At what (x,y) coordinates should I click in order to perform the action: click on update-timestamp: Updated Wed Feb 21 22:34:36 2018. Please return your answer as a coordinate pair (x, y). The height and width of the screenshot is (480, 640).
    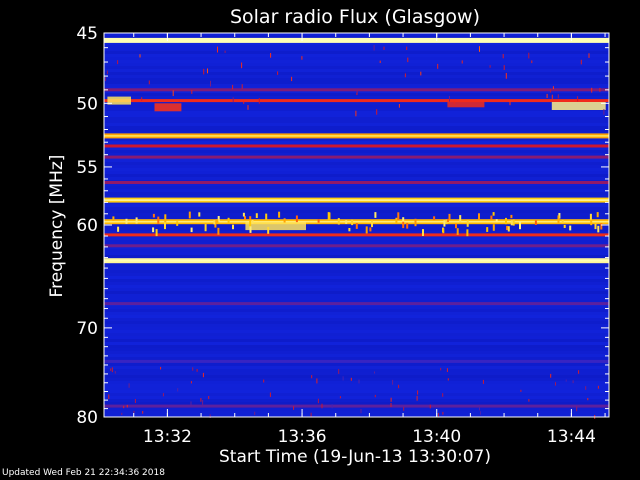
    Looking at the image, I should click on (83, 473).